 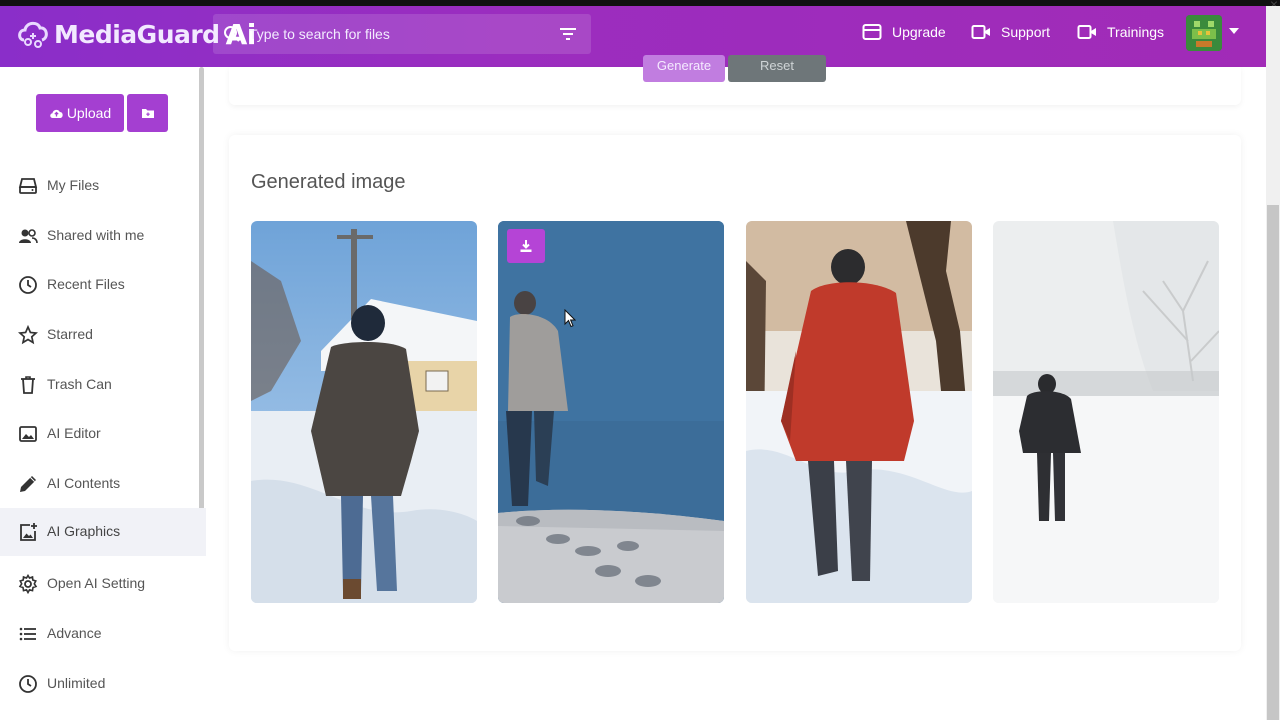 What do you see at coordinates (56, 113) in the screenshot?
I see `cloud-upload-icon` at bounding box center [56, 113].